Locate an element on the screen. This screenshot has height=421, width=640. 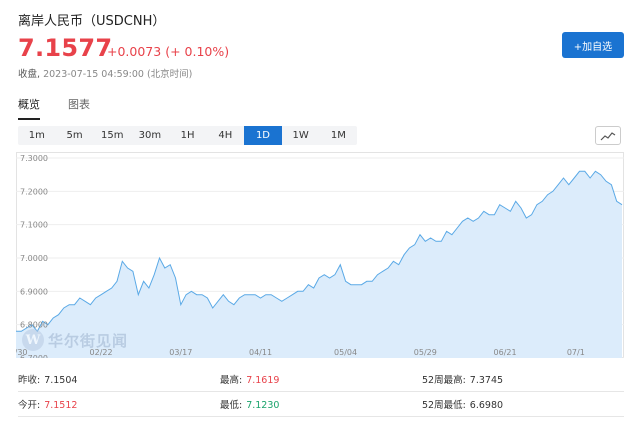
stats-row: 今开: 7.1512 最低: 7.1230 52周最低: 6.6980 is located at coordinates (321, 404).